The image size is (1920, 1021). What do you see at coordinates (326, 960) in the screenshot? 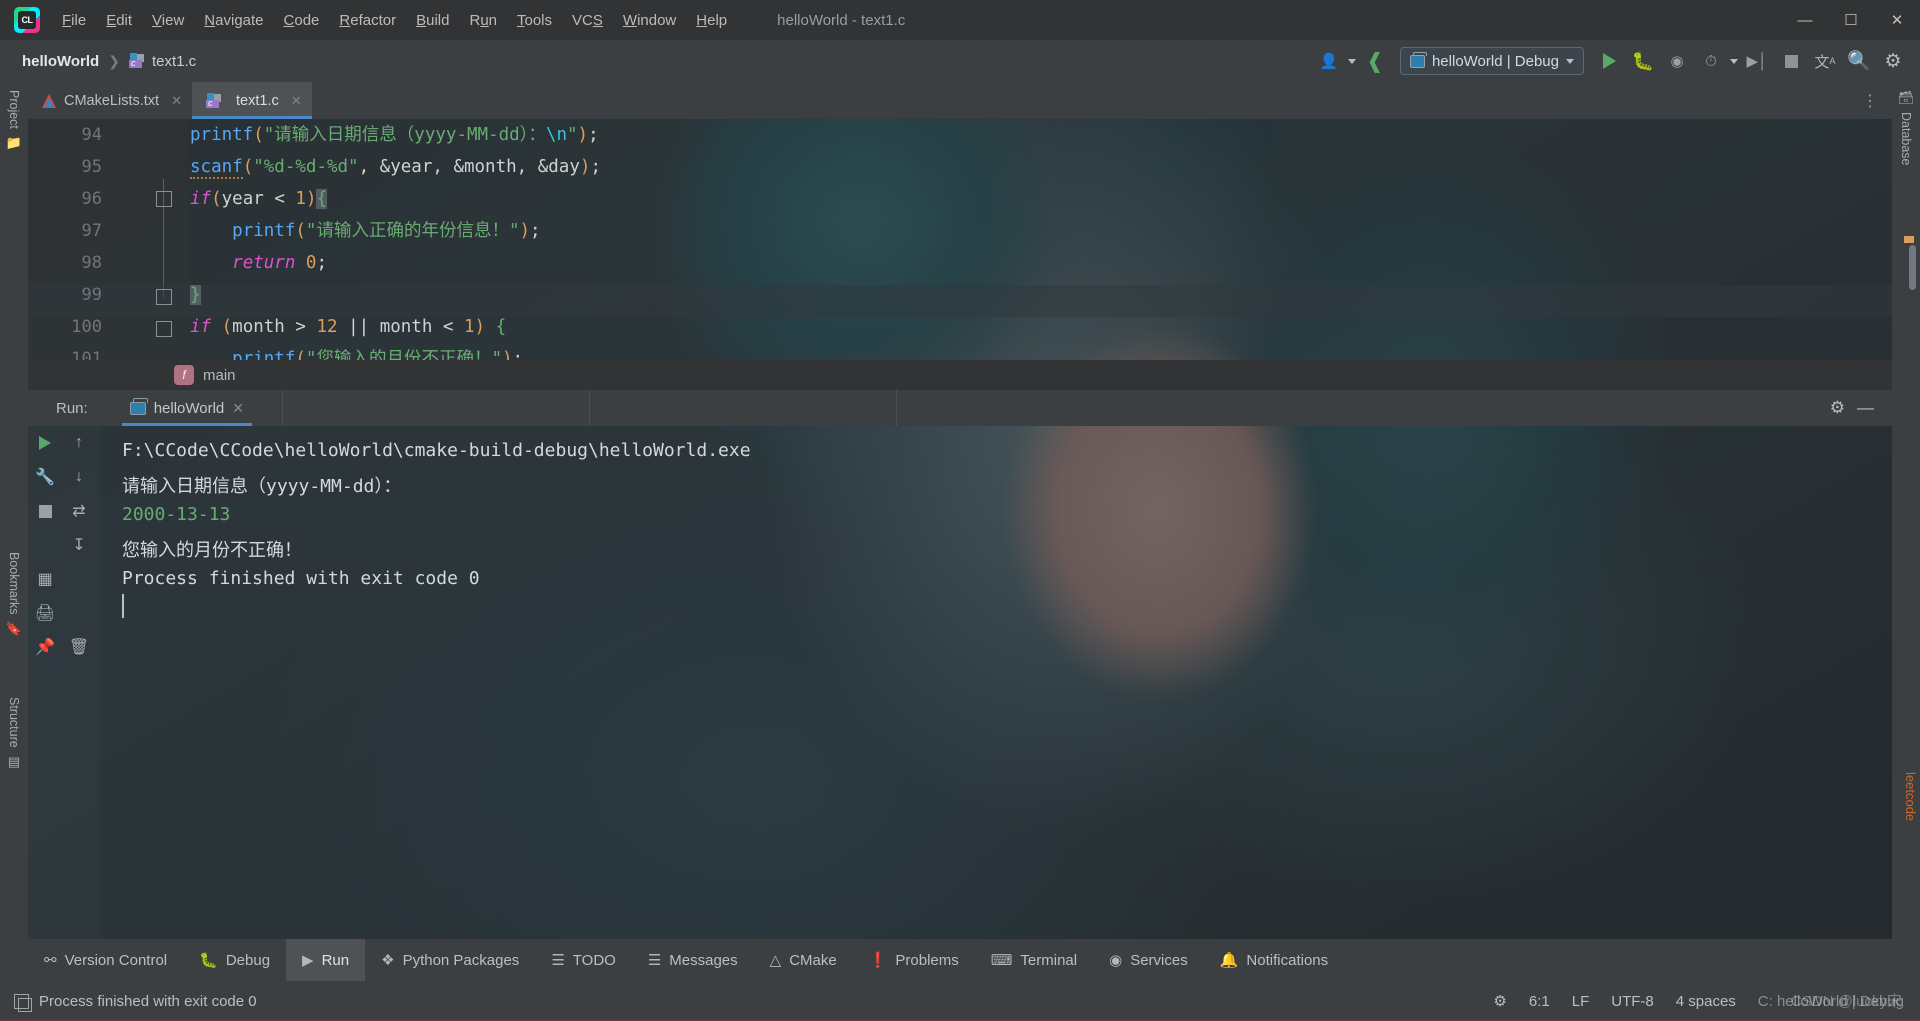
I see `bottom-tab-run: ▶ Run` at bounding box center [326, 960].